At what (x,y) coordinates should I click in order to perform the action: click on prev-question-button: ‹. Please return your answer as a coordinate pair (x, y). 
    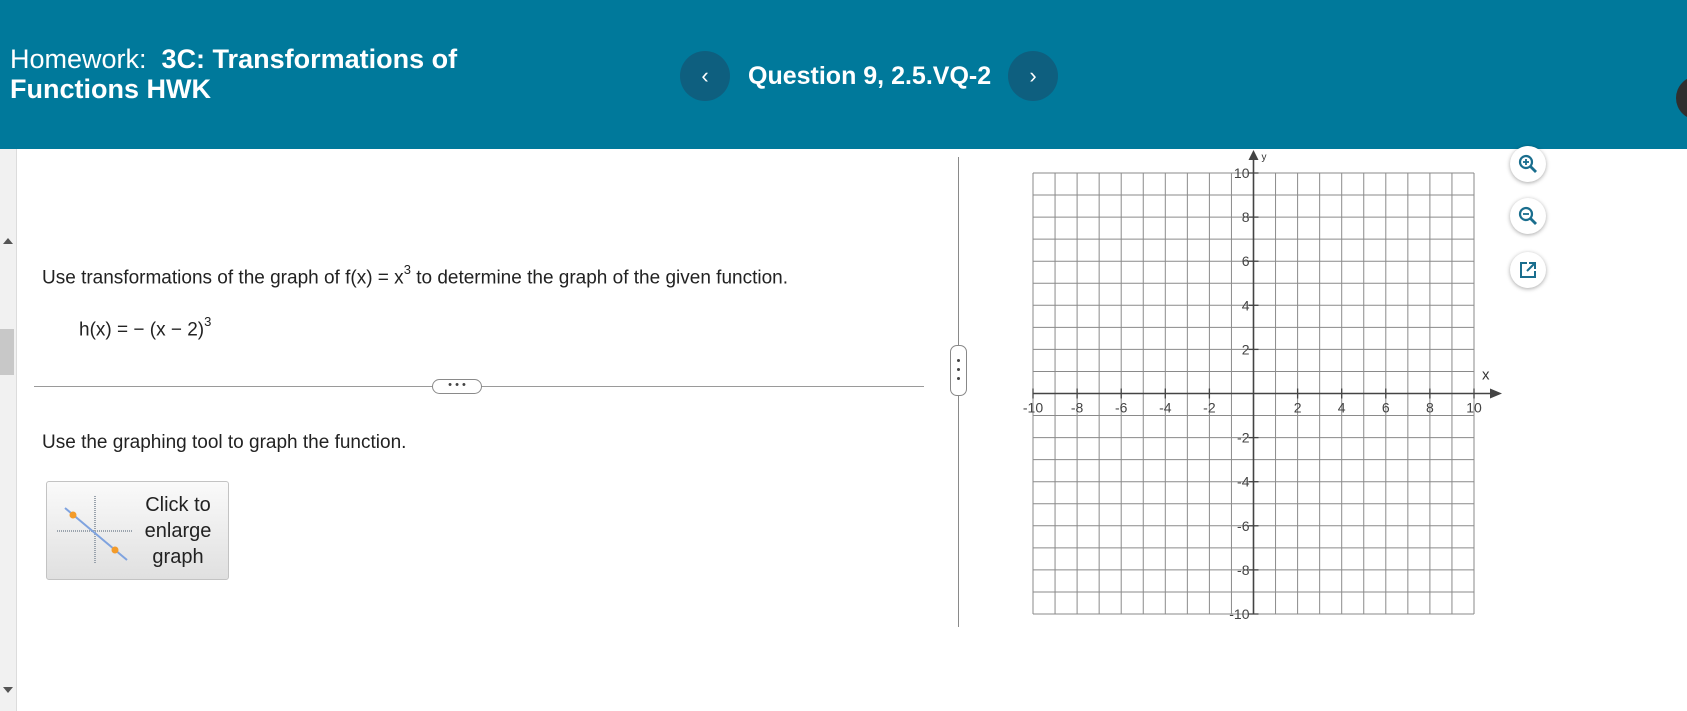
    Looking at the image, I should click on (705, 76).